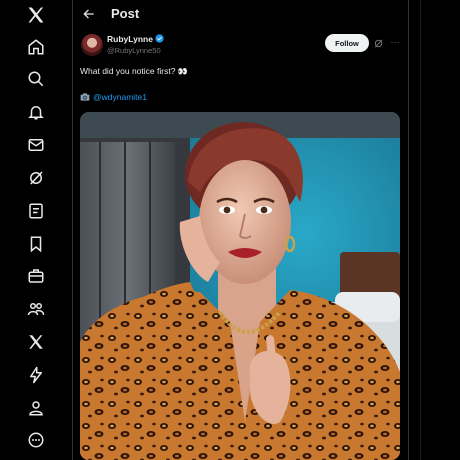 This screenshot has height=460, width=460. Describe the element at coordinates (36, 408) in the screenshot. I see `profile-icon` at that location.